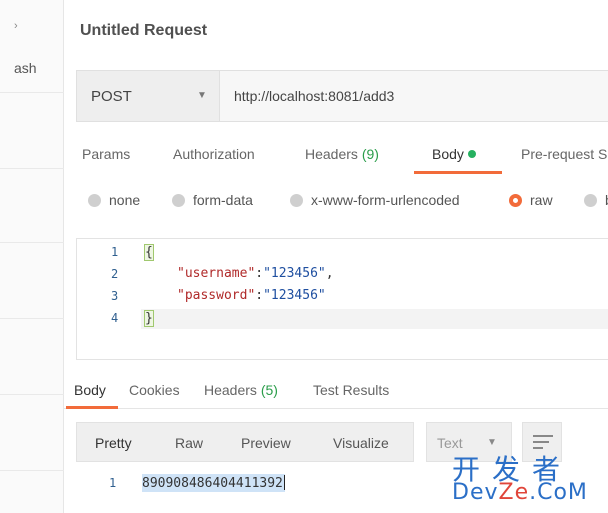 Image resolution: width=608 pixels, height=513 pixels. What do you see at coordinates (284, 482) in the screenshot?
I see `text-cursor` at bounding box center [284, 482].